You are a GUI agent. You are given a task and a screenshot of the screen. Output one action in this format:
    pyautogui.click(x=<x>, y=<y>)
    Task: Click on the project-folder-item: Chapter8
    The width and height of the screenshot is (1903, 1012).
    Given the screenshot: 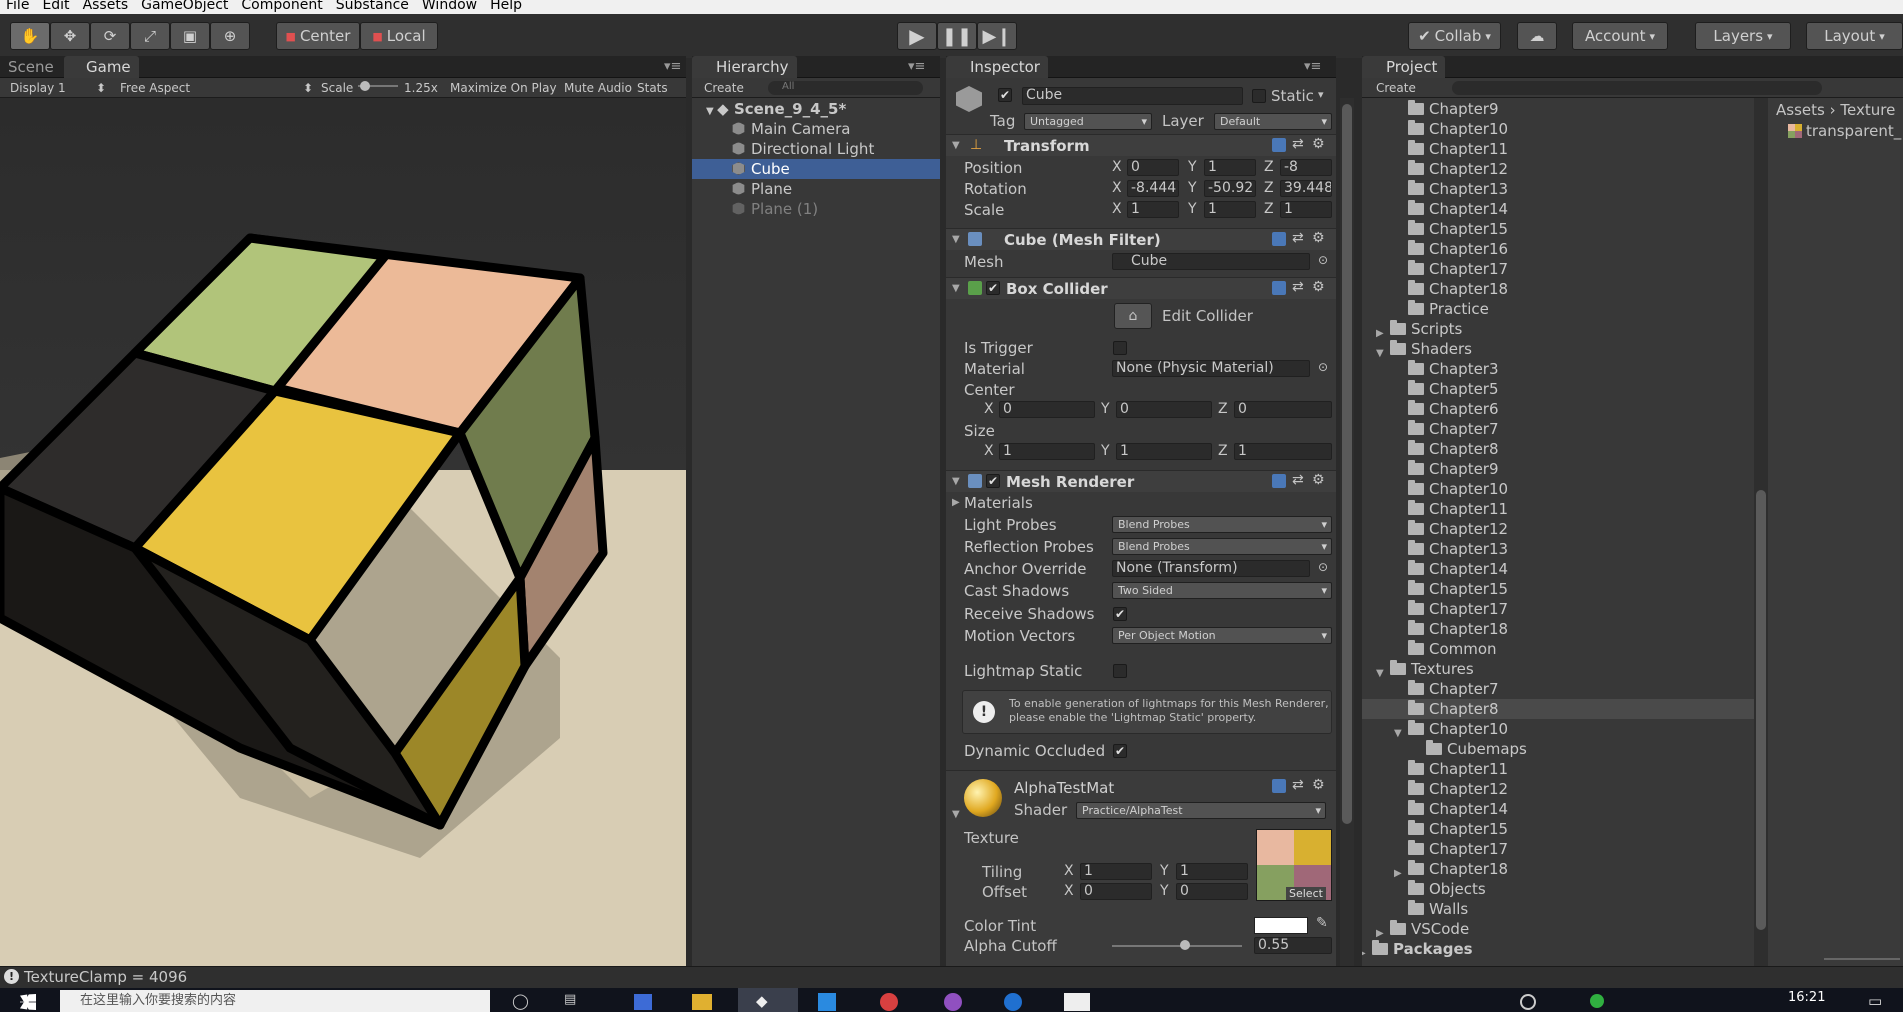 What is the action you would take?
    pyautogui.click(x=1558, y=449)
    